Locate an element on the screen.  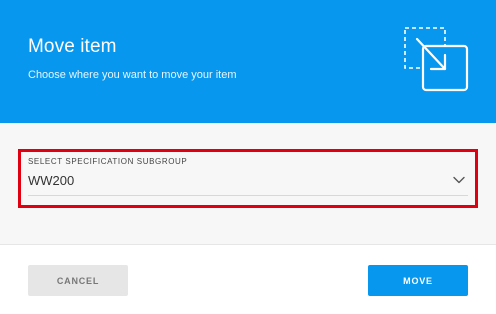
cancel-button: CANCEL is located at coordinates (78, 280).